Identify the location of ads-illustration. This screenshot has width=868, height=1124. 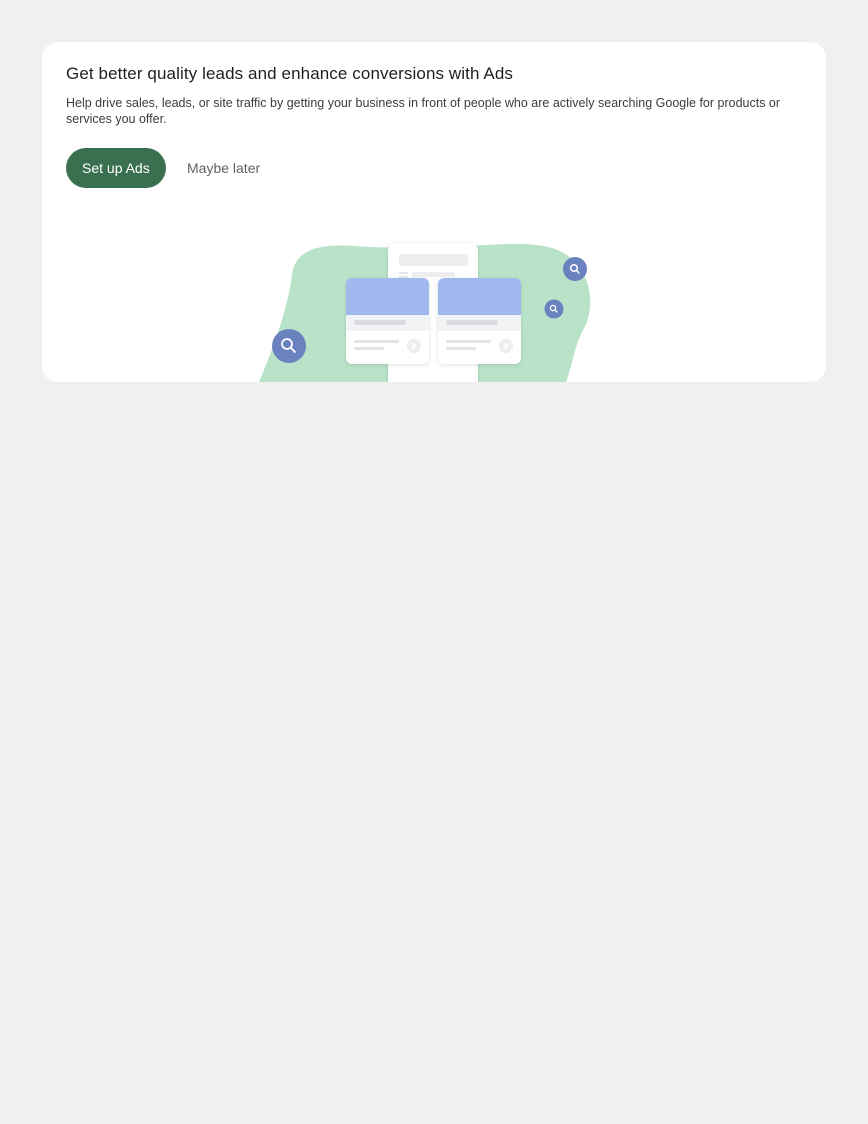
(425, 312).